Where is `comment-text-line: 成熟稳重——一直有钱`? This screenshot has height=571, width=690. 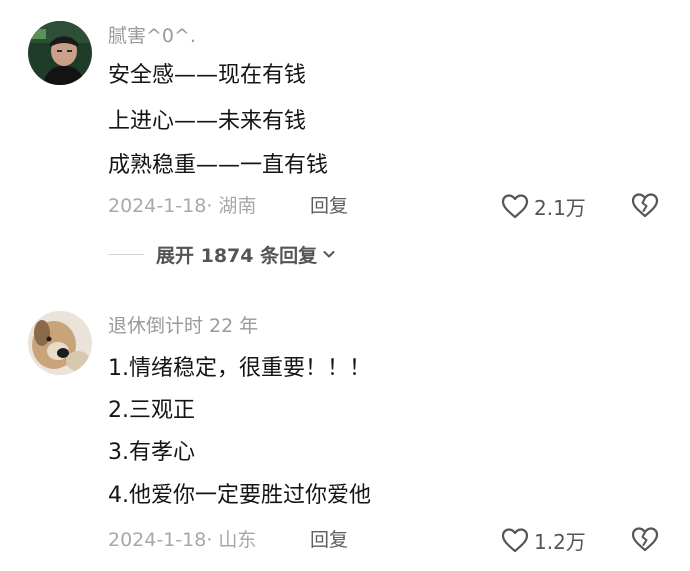
comment-text-line: 成熟稳重——一直有钱 is located at coordinates (218, 165).